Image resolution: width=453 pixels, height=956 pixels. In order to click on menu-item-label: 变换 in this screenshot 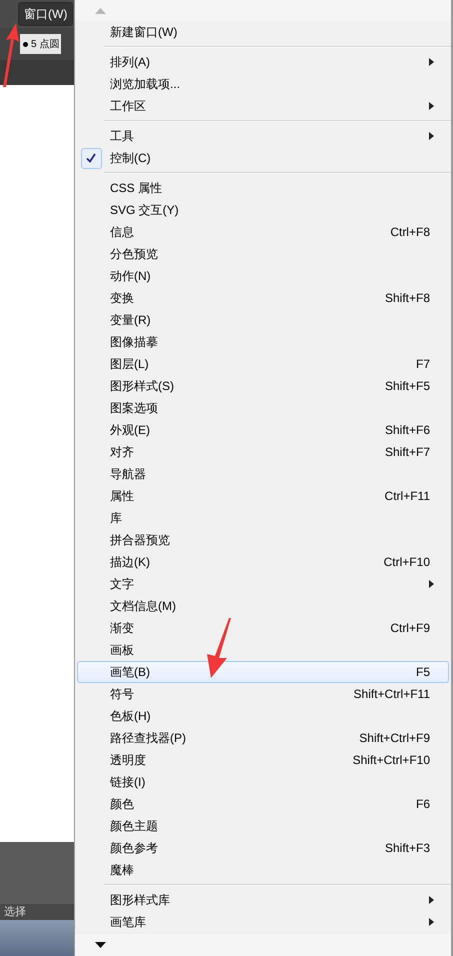, I will do `click(122, 298)`.